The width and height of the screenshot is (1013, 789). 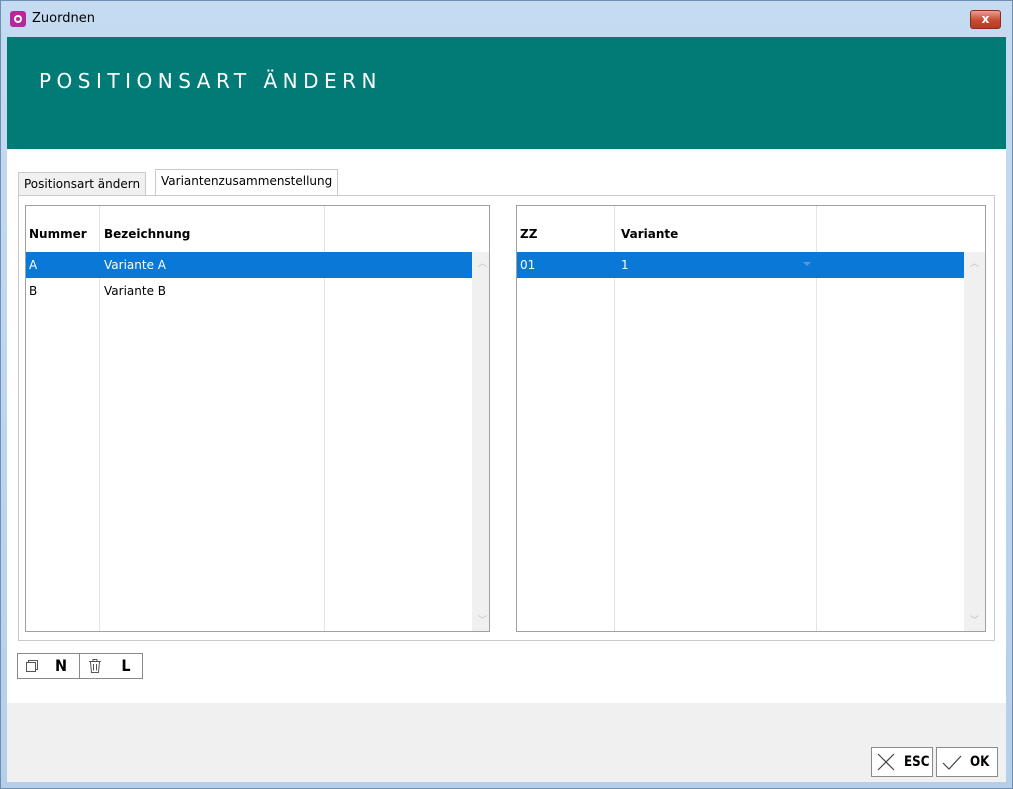 What do you see at coordinates (740, 265) in the screenshot?
I see `table-row: 01 1` at bounding box center [740, 265].